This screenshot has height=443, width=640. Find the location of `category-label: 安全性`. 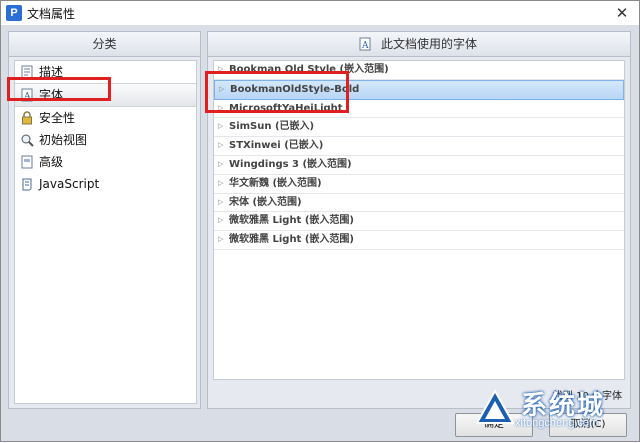

category-label: 安全性 is located at coordinates (57, 118).